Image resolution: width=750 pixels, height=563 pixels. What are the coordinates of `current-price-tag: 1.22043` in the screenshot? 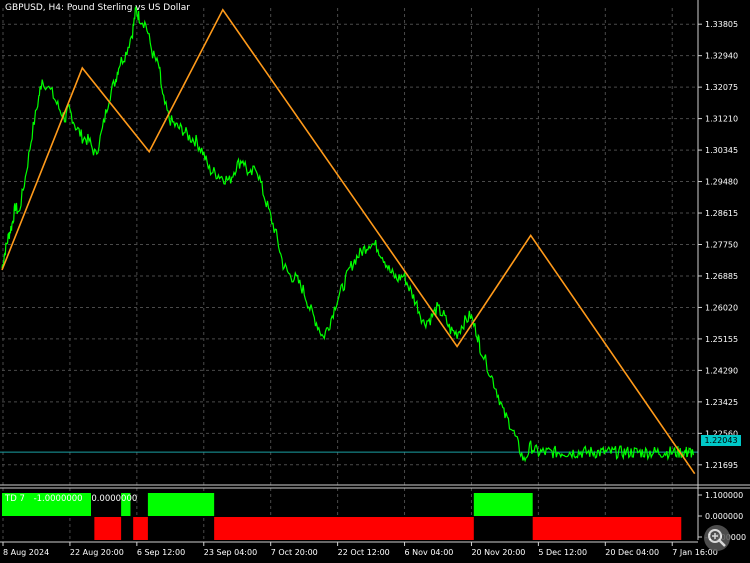 It's located at (721, 440).